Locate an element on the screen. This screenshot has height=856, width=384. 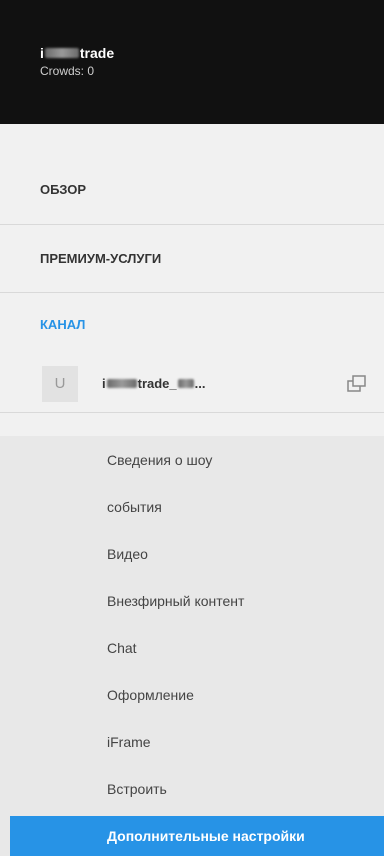
username-text-start: i is located at coordinates (42, 53).